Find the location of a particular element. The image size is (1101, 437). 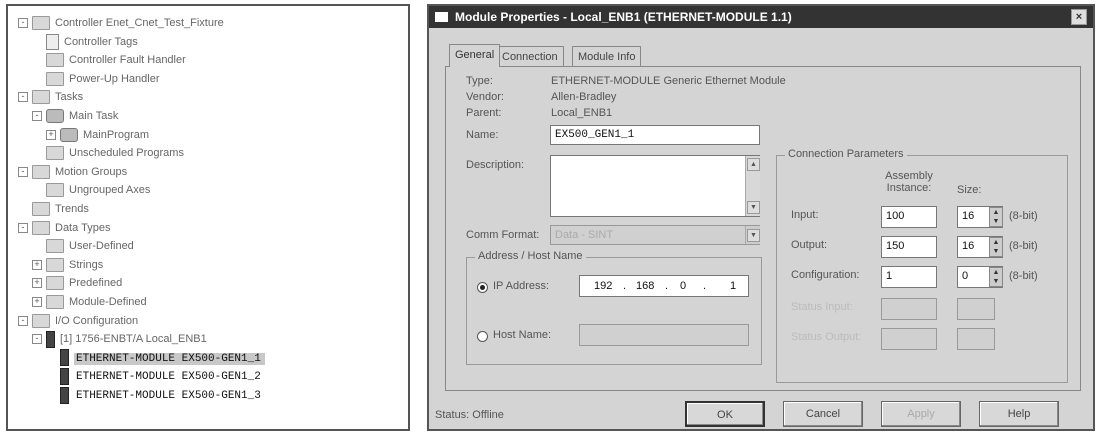

tree-item-label: Strings is located at coordinates (86, 264).